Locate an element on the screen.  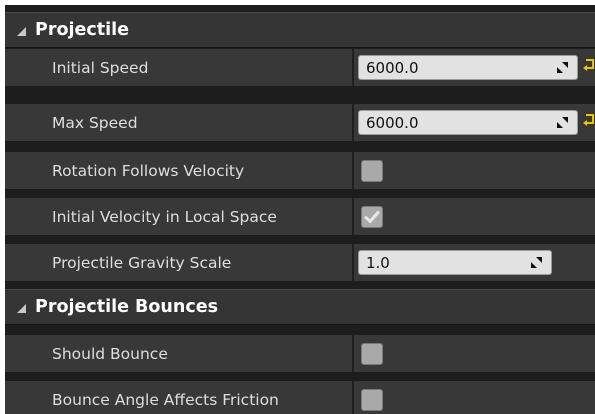
property-row-initial-velocity-local-space: Initial Velocity in Local Space is located at coordinates (300, 216).